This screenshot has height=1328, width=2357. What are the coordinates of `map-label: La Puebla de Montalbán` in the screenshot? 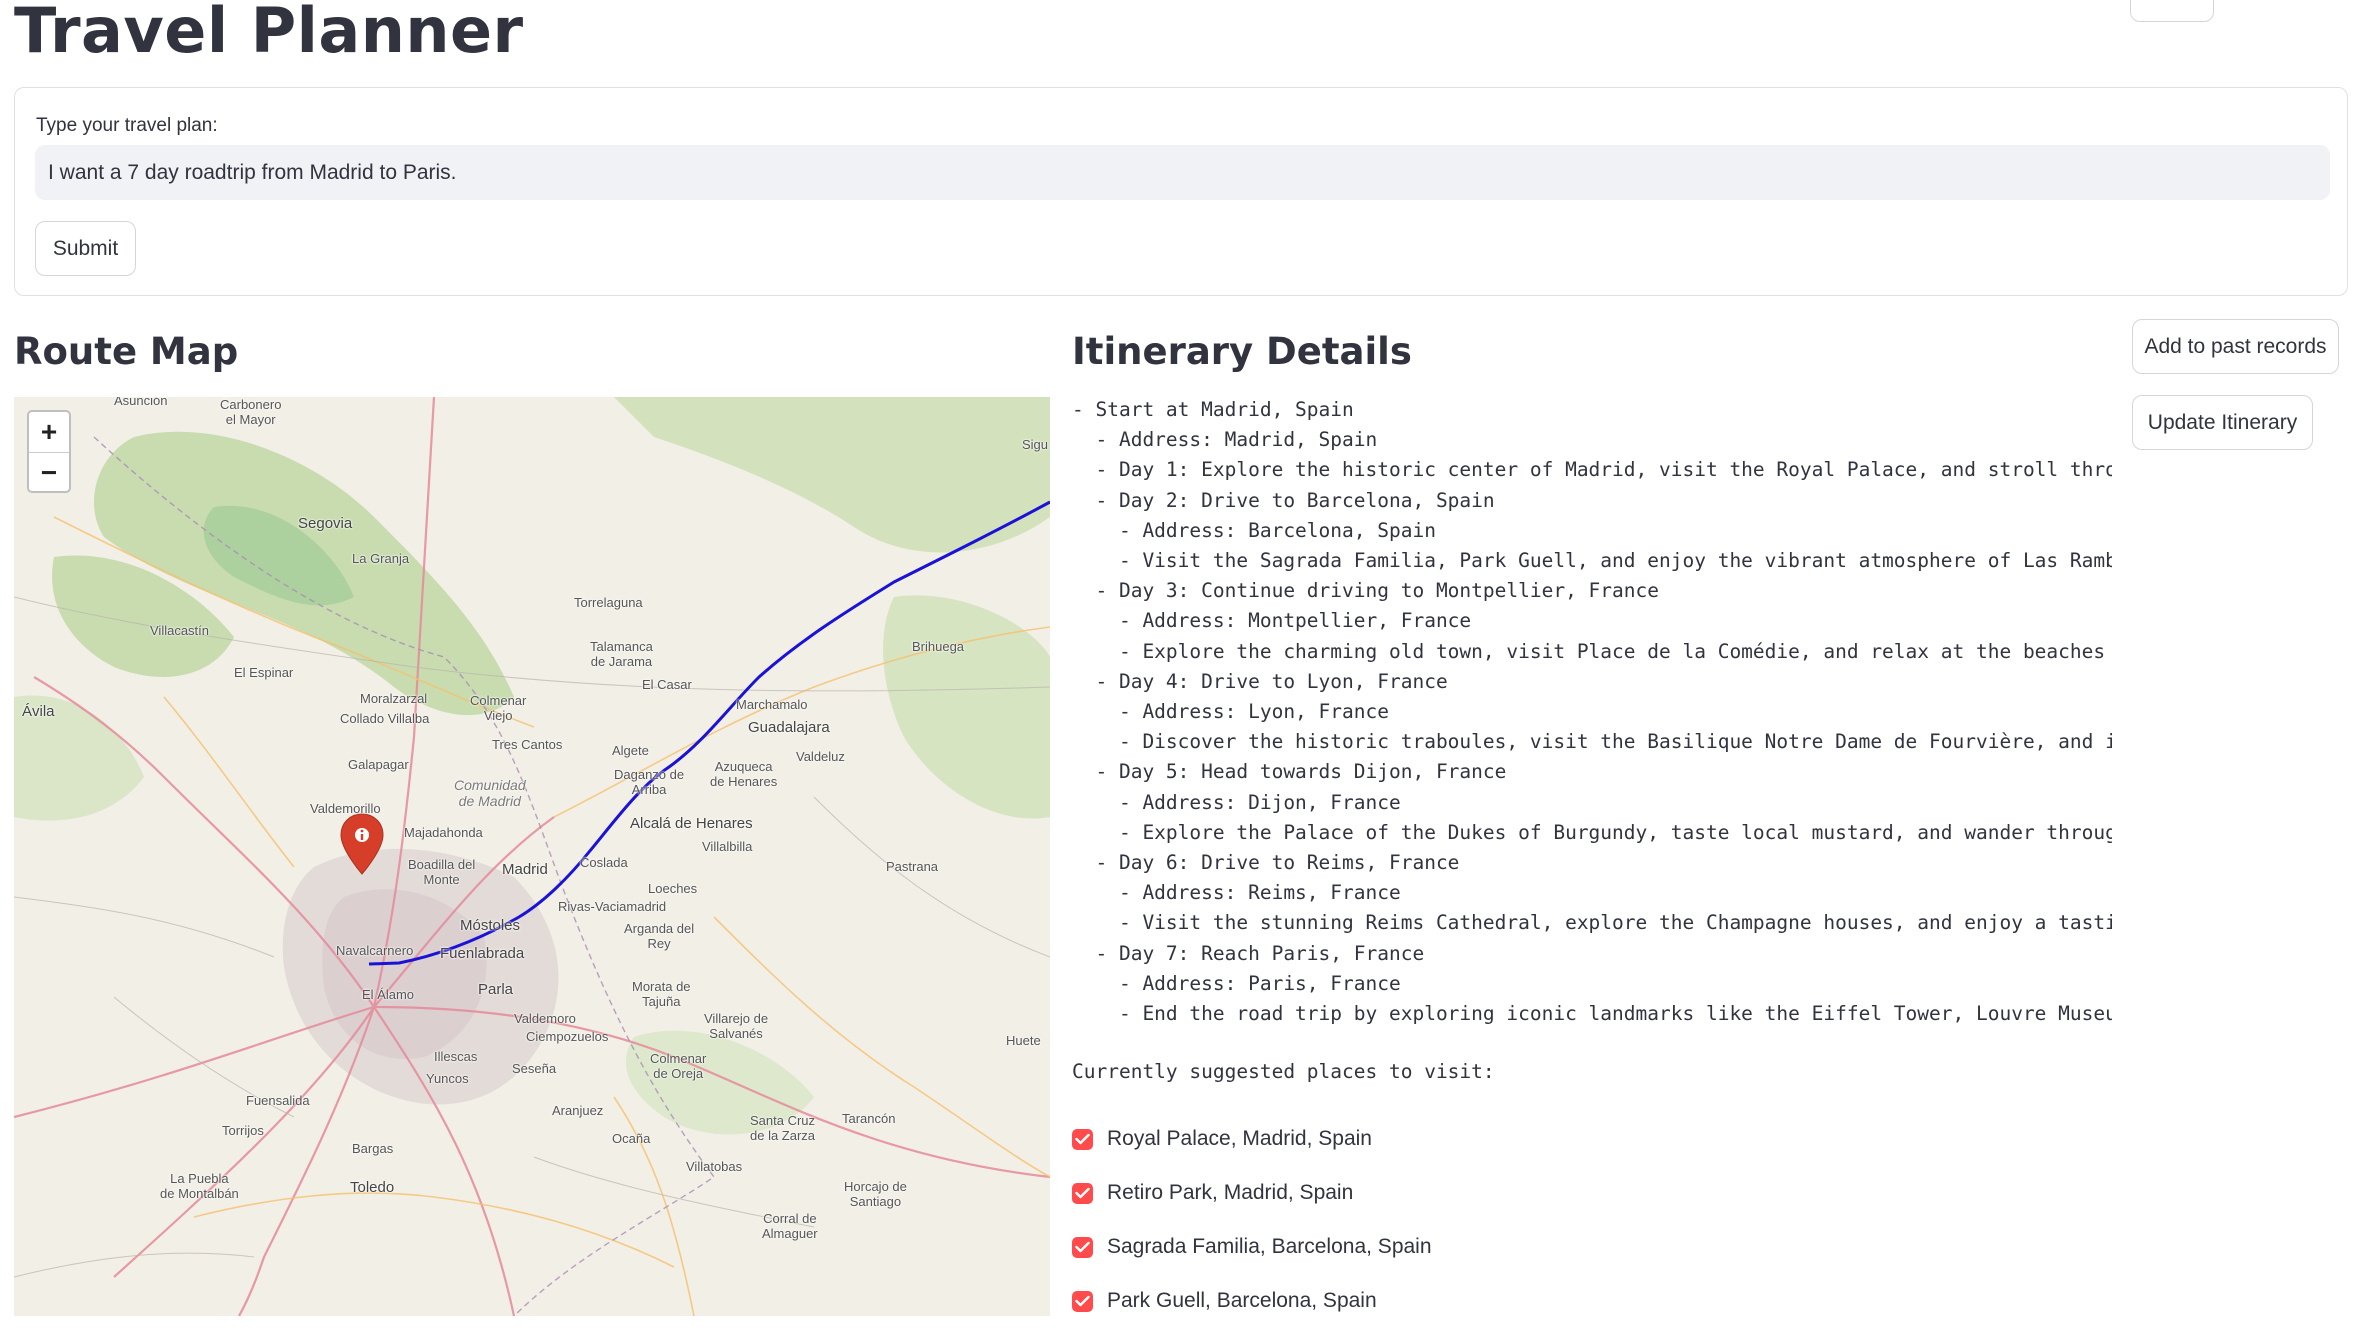 It's located at (199, 1186).